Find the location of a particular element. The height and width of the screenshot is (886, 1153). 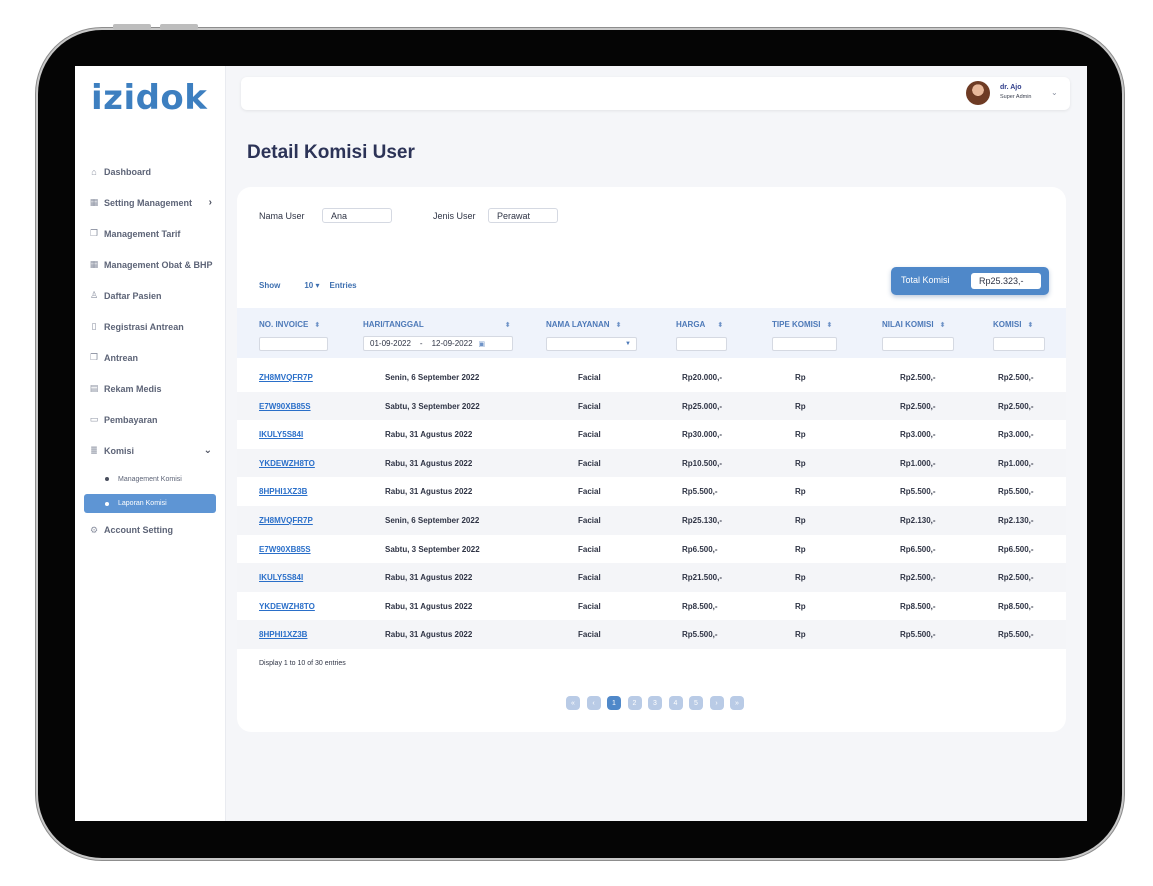

commission-value-cell: Rp2.130,- is located at coordinates (918, 520).